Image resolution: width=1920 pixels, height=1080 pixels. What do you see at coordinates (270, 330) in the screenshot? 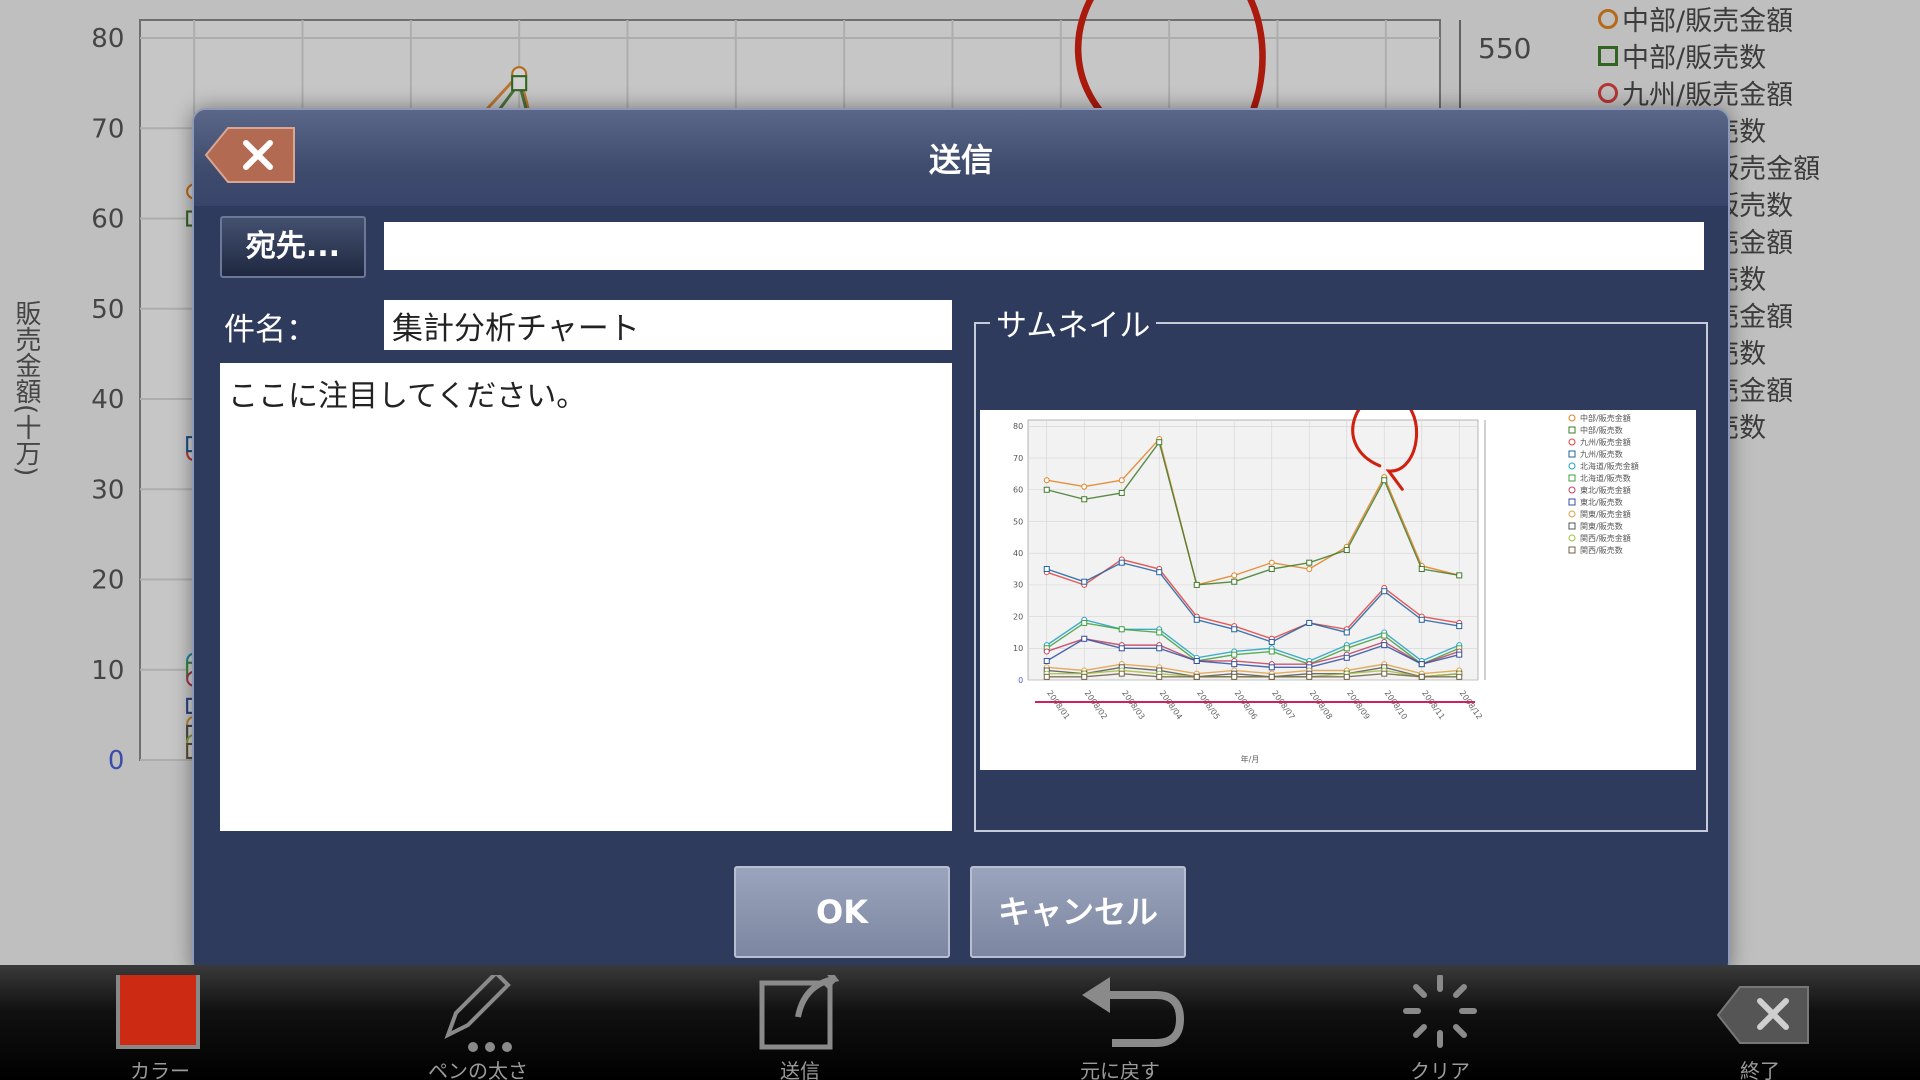
I see `subject-label: 件名：` at bounding box center [270, 330].